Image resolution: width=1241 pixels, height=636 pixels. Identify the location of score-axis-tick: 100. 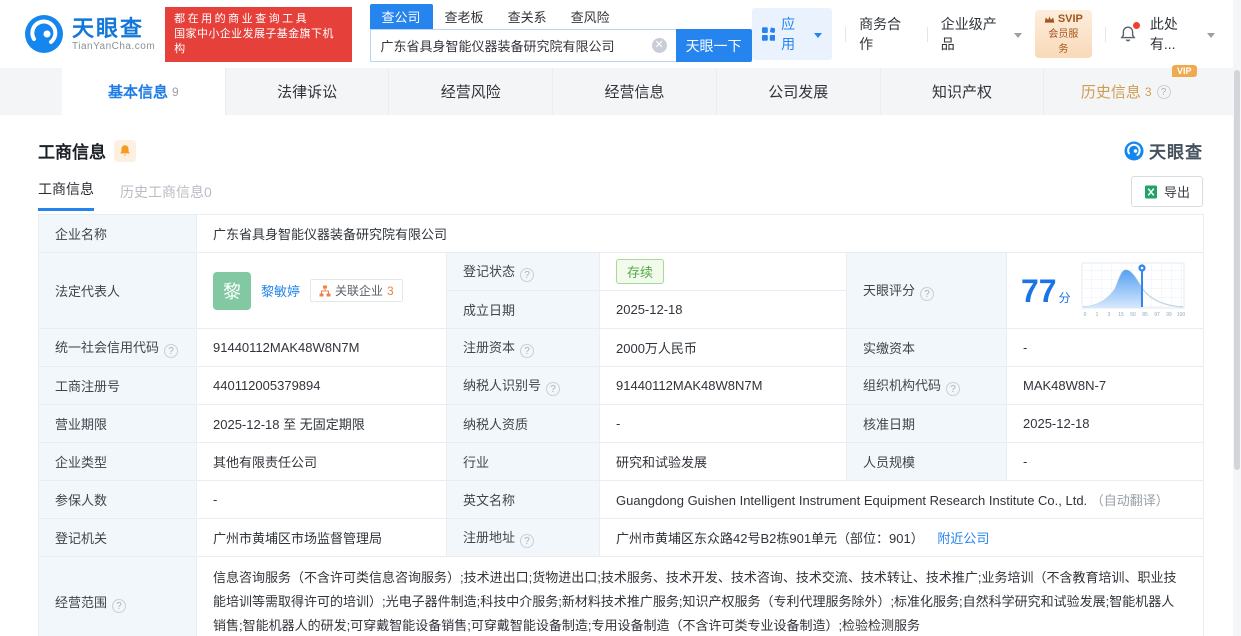
(1180, 315).